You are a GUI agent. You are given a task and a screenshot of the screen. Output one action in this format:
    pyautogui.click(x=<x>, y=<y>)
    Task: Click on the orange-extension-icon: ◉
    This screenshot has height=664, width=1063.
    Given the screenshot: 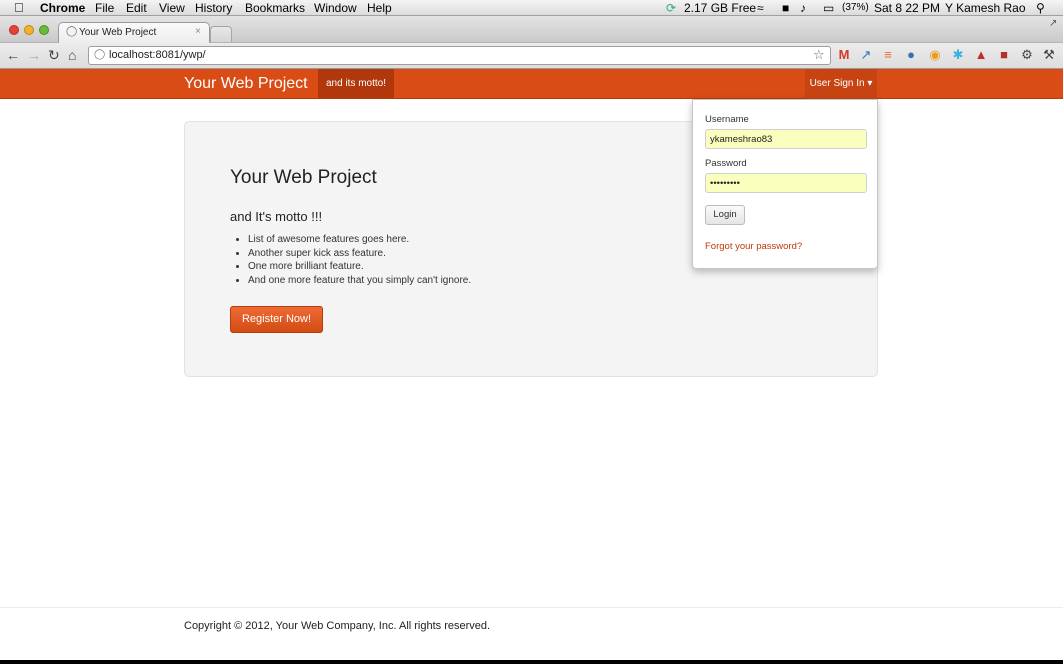 What is the action you would take?
    pyautogui.click(x=935, y=55)
    